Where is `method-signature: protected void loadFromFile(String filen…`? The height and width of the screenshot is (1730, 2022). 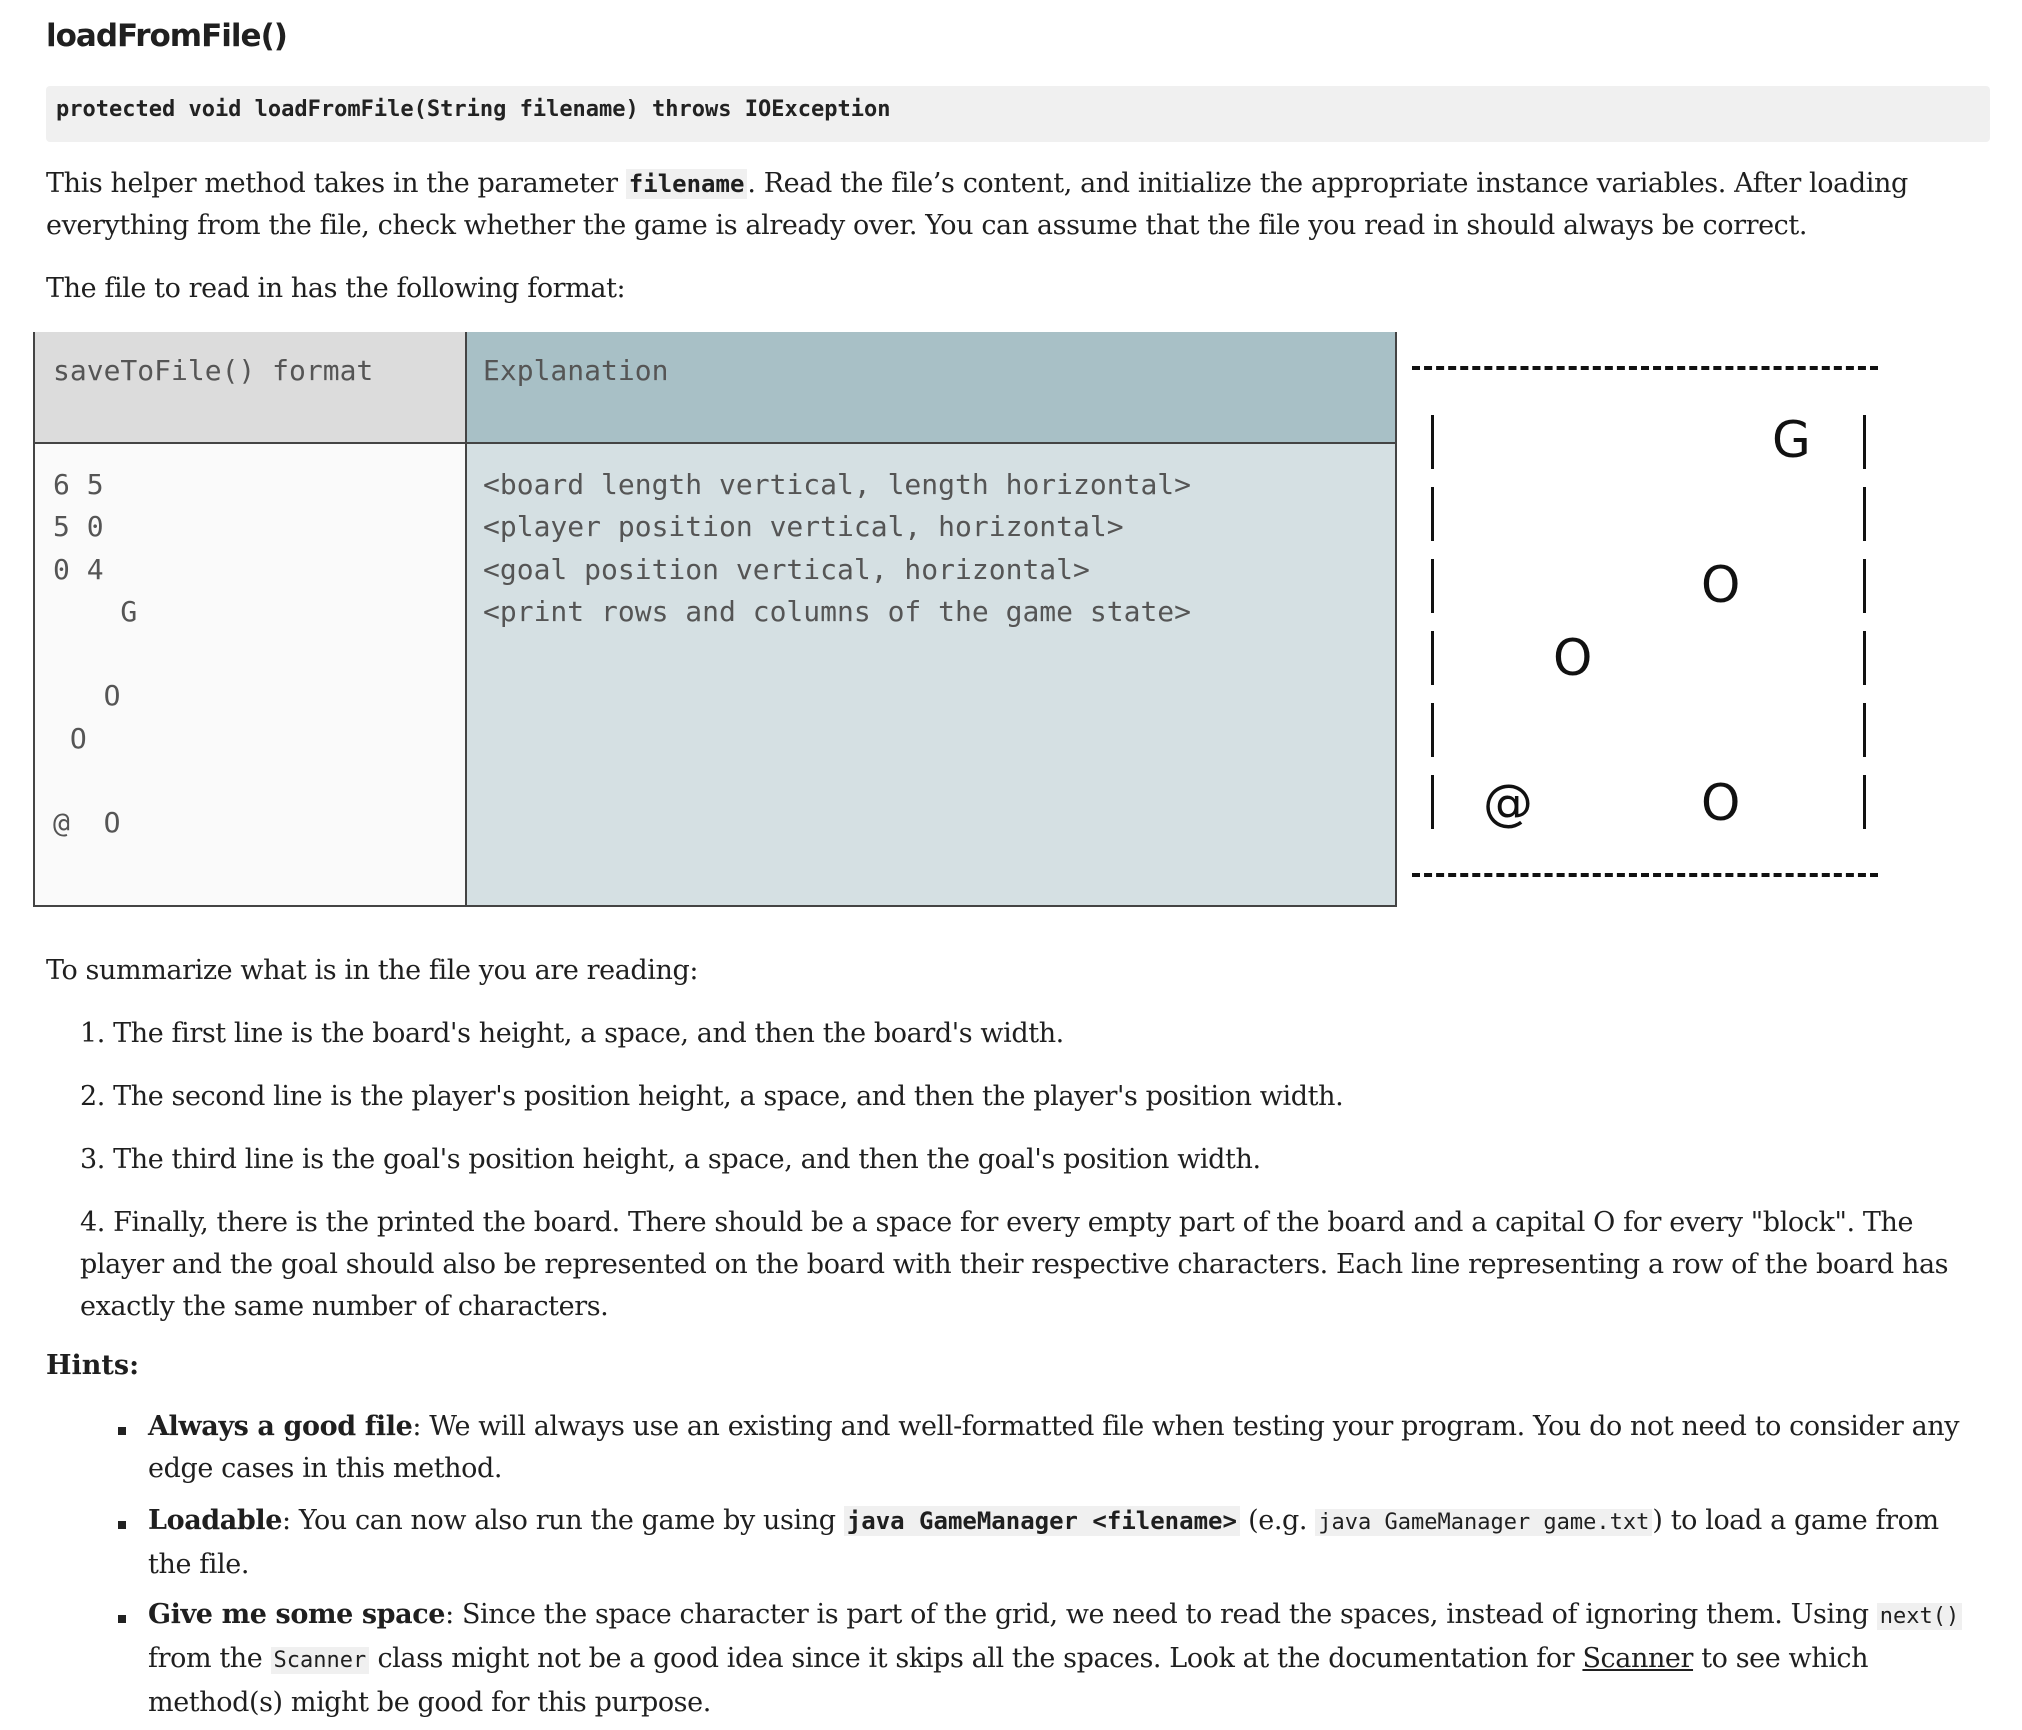
method-signature: protected void loadFromFile(String filen… is located at coordinates (1018, 114).